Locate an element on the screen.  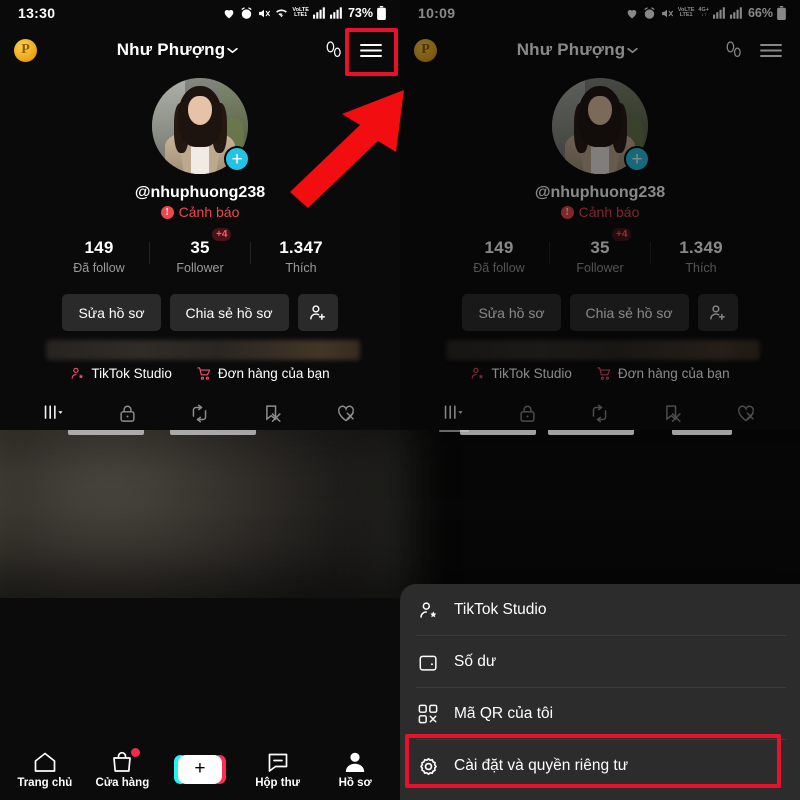
alarm-icon is located at coordinates (649, 13).